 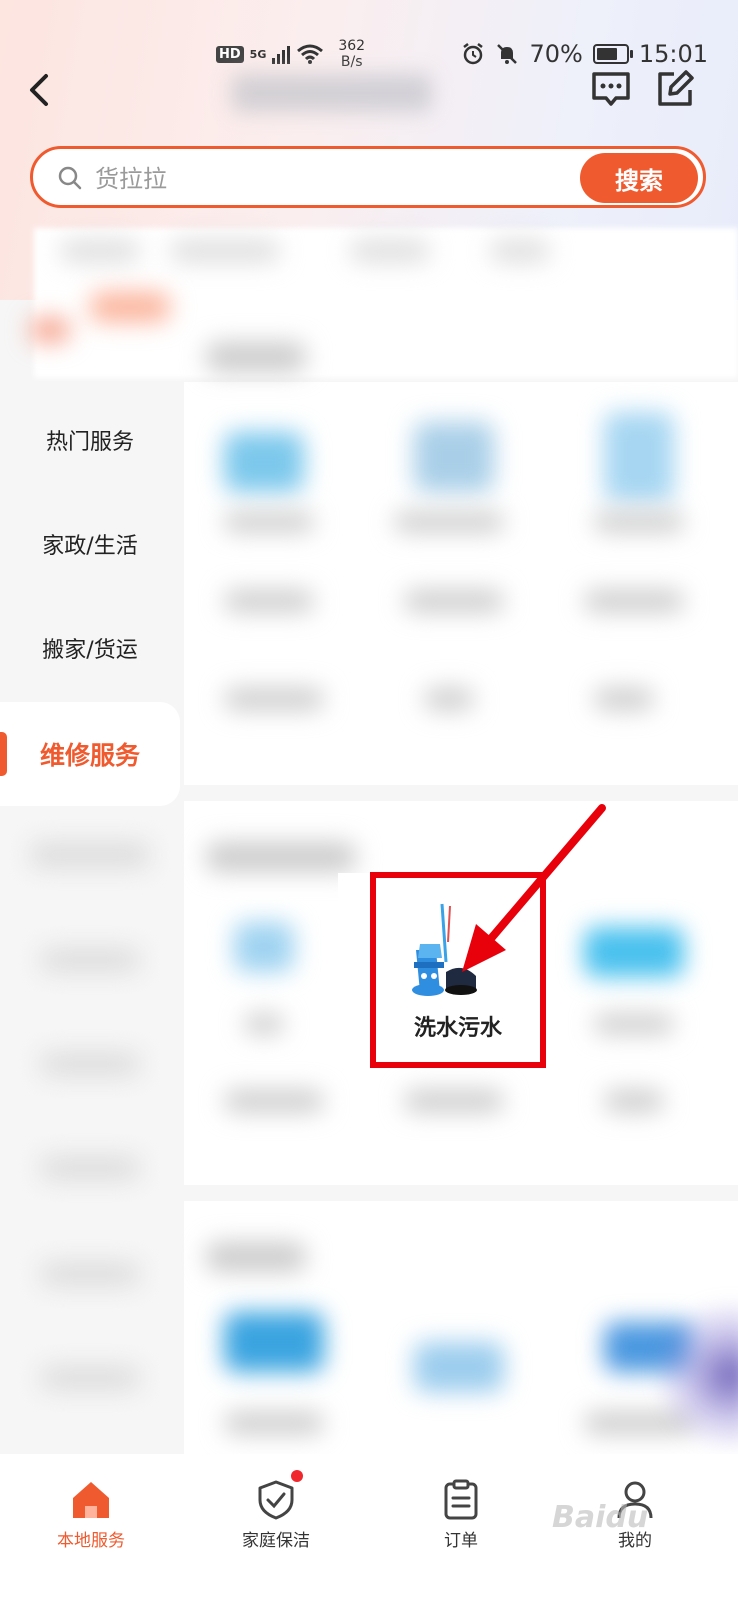 What do you see at coordinates (673, 54) in the screenshot?
I see `clock: 15:01` at bounding box center [673, 54].